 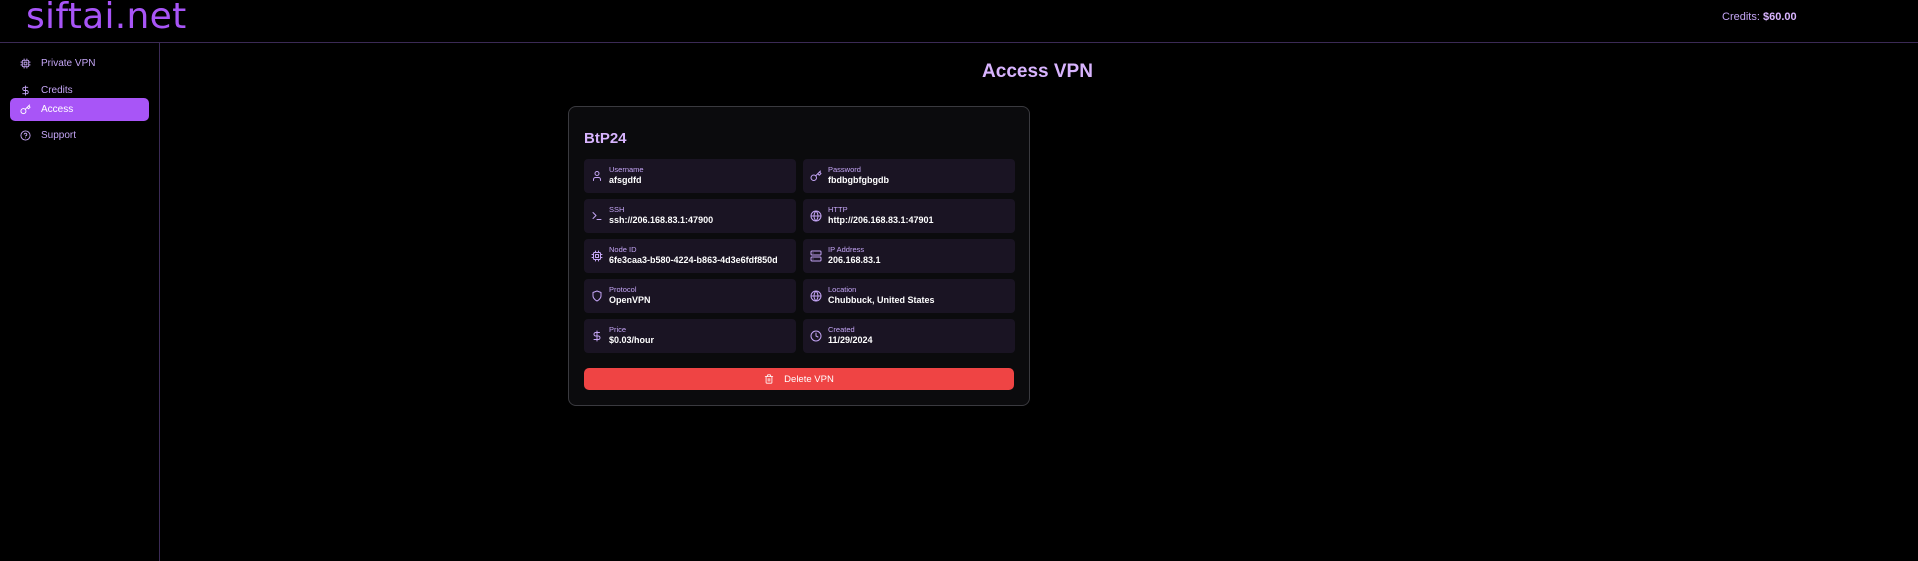 I want to click on sidebar-item-support: Support, so click(x=79, y=135).